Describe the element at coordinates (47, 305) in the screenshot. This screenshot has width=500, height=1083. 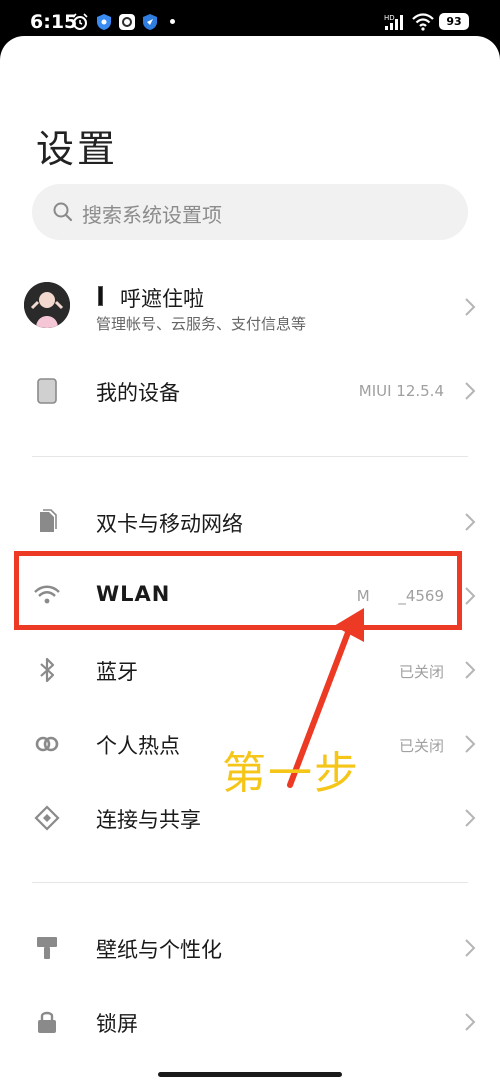
I see `avatar` at that location.